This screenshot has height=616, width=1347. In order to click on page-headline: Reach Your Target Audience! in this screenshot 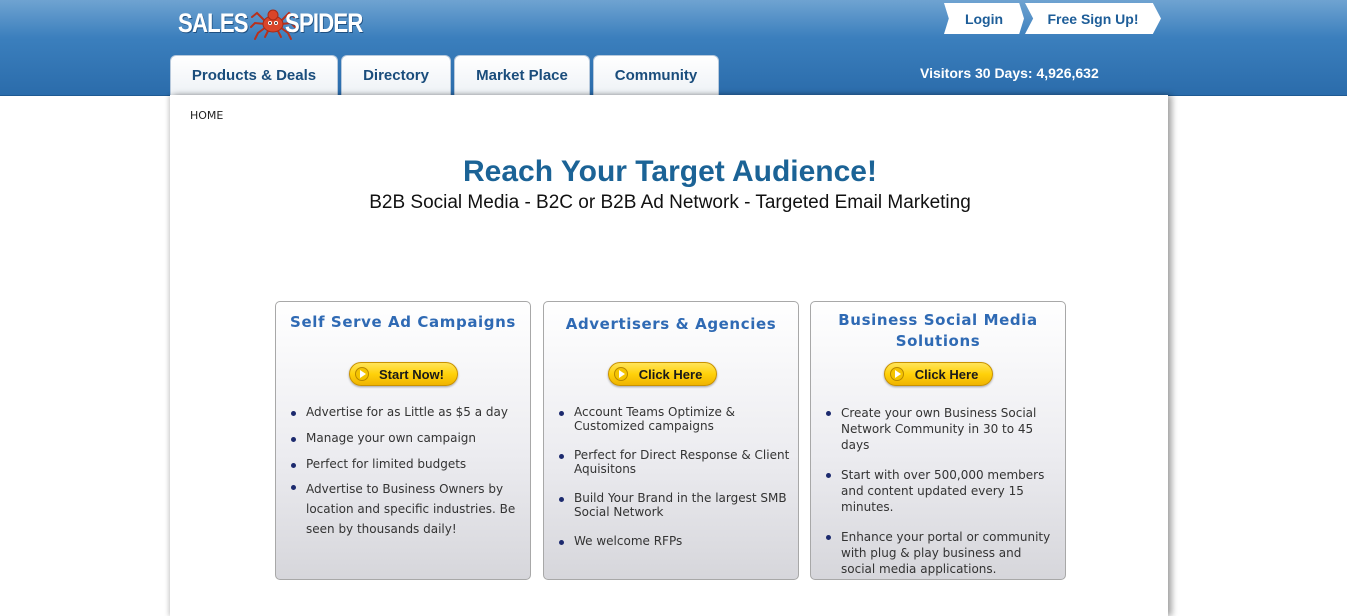, I will do `click(670, 171)`.